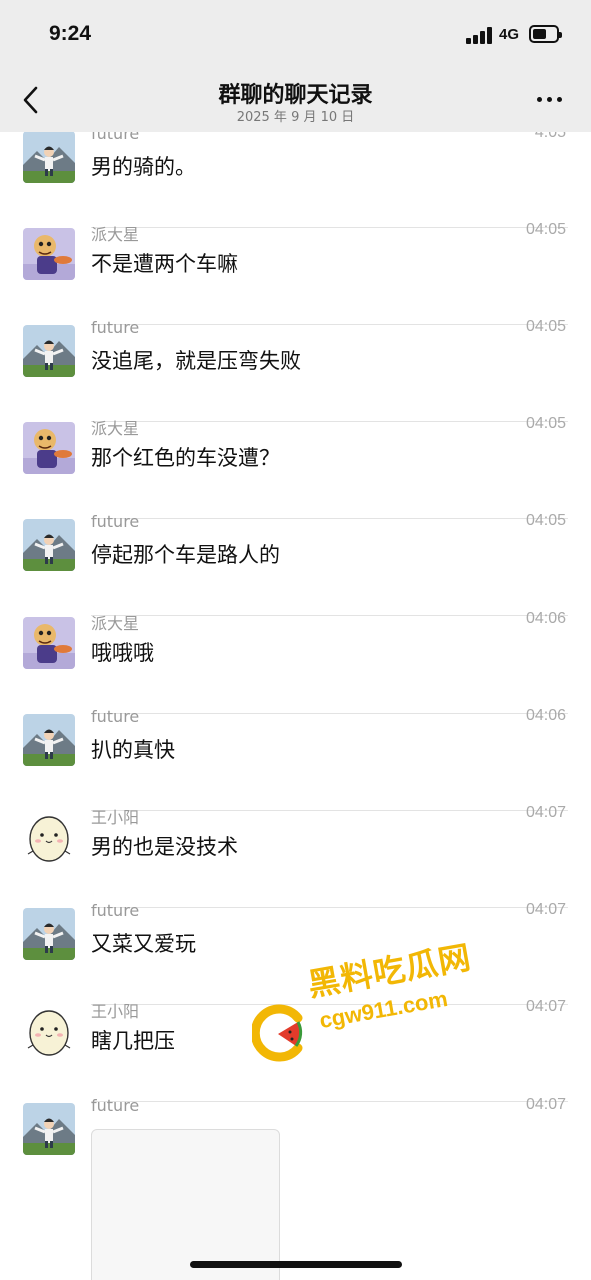 The height and width of the screenshot is (1280, 591). What do you see at coordinates (164, 263) in the screenshot?
I see `message-text: 不是遭两个车嘛` at bounding box center [164, 263].